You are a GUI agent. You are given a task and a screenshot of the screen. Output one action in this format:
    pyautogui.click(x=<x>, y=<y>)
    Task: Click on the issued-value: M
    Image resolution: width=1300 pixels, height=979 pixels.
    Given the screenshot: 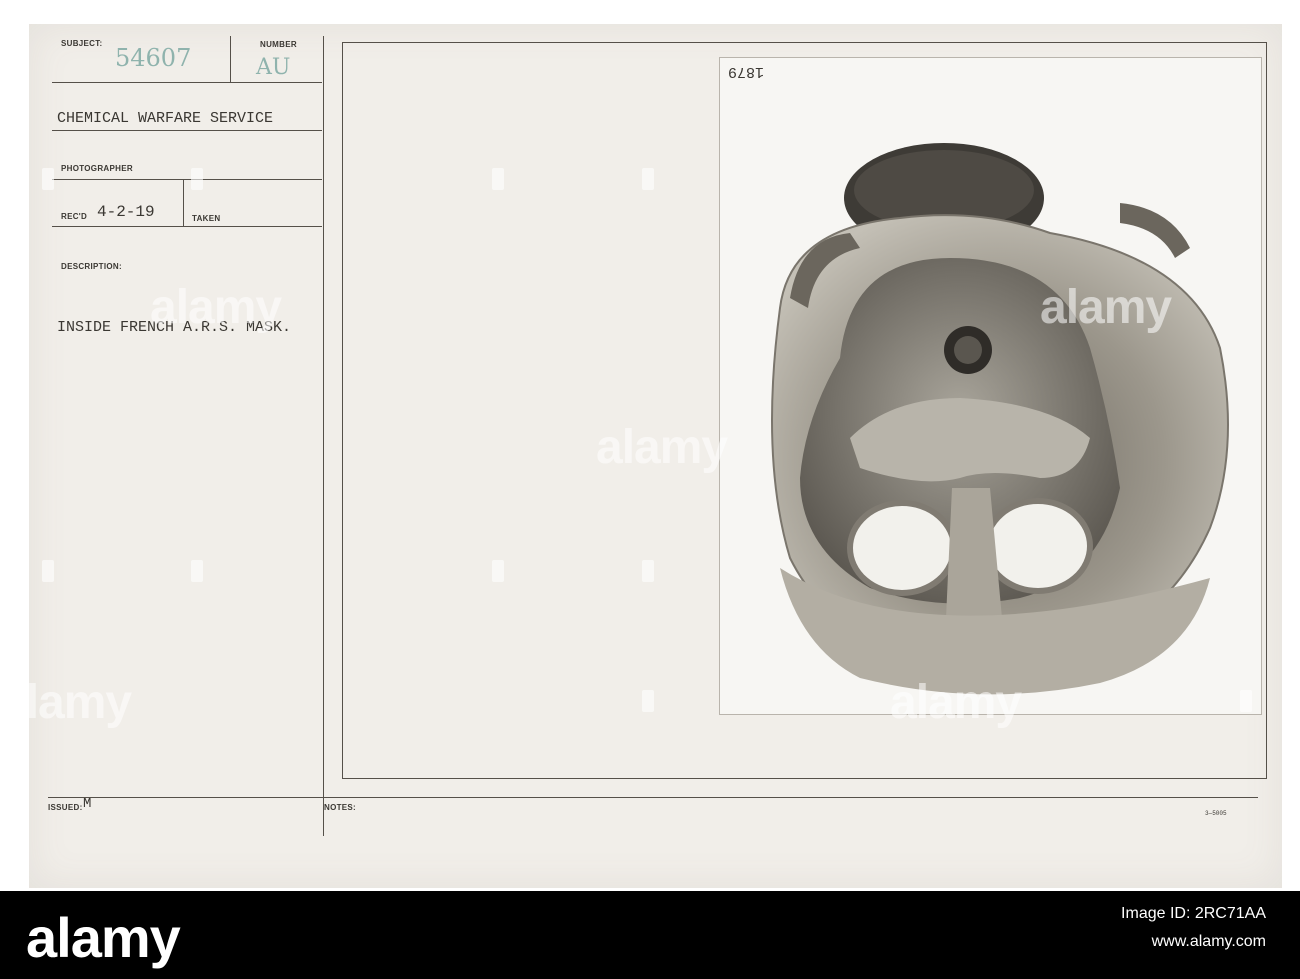 What is the action you would take?
    pyautogui.click(x=87, y=804)
    